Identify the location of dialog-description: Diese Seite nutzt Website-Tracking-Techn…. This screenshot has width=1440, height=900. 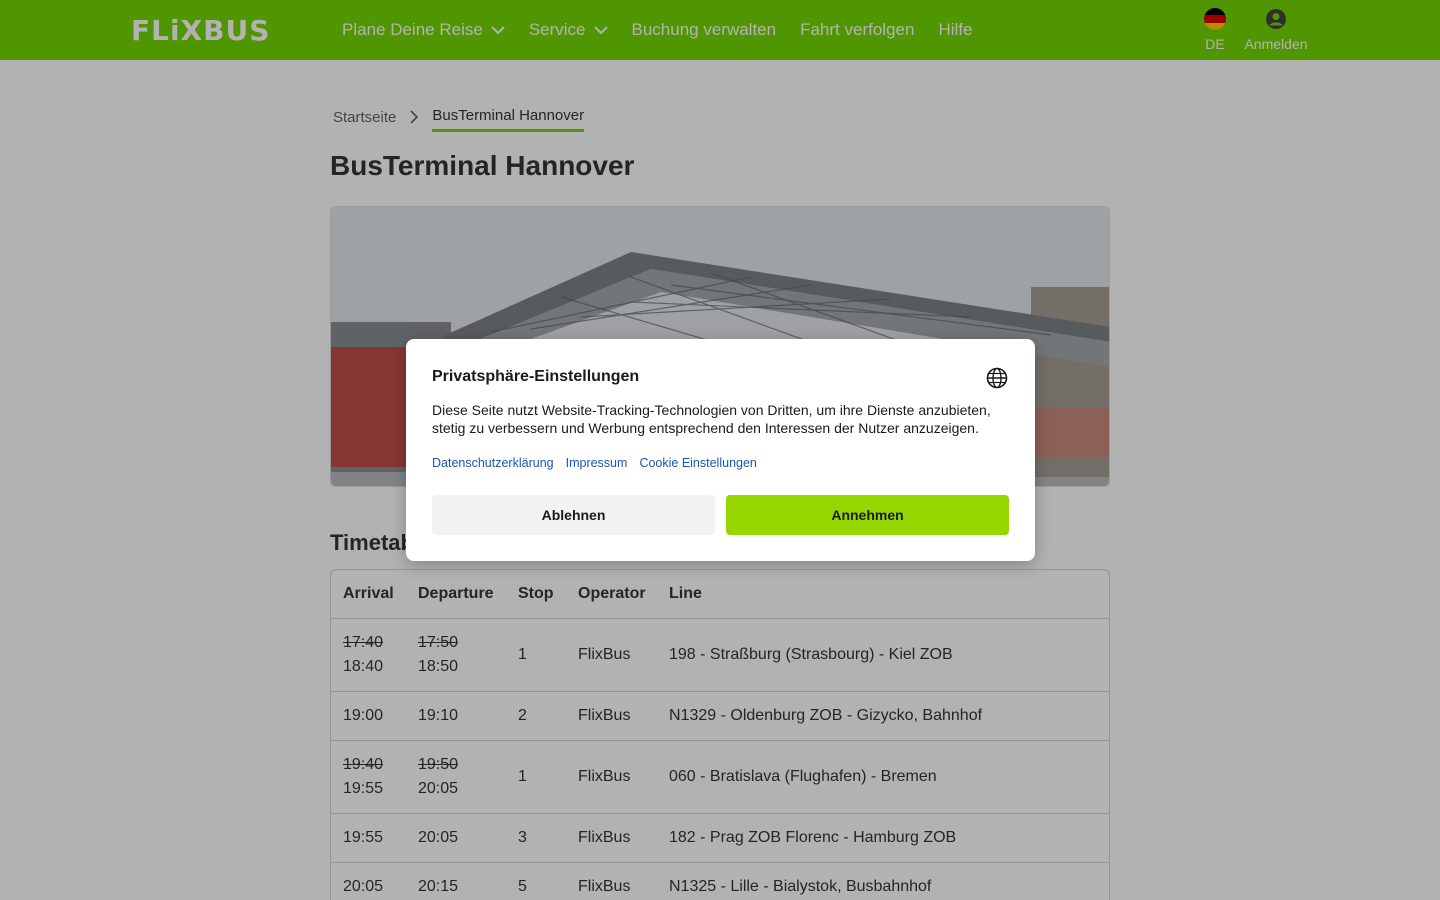
(711, 419).